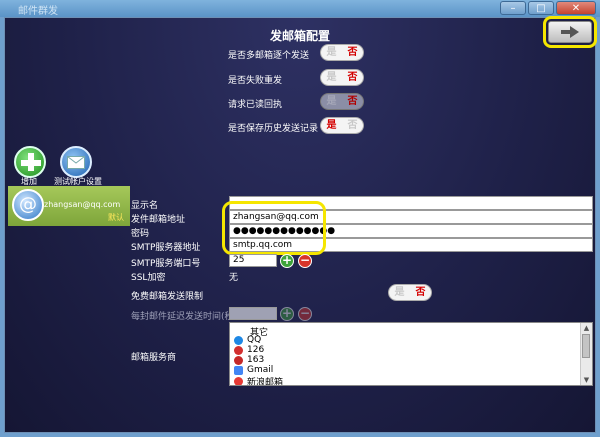  I want to click on toggle-free-limit: 是 否, so click(410, 292).